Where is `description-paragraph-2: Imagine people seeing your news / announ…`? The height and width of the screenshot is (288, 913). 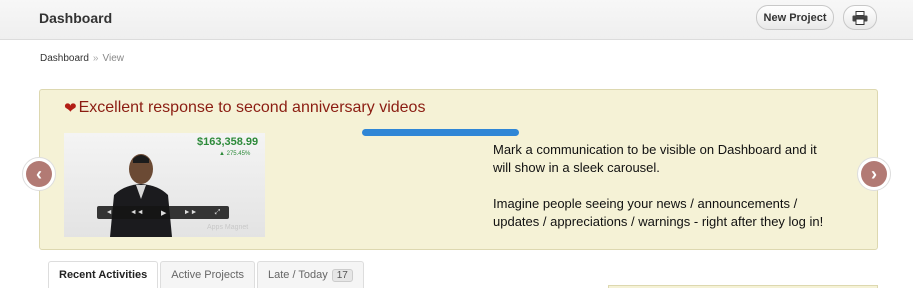
description-paragraph-2: Imagine people seeing your news / announ… is located at coordinates (658, 212).